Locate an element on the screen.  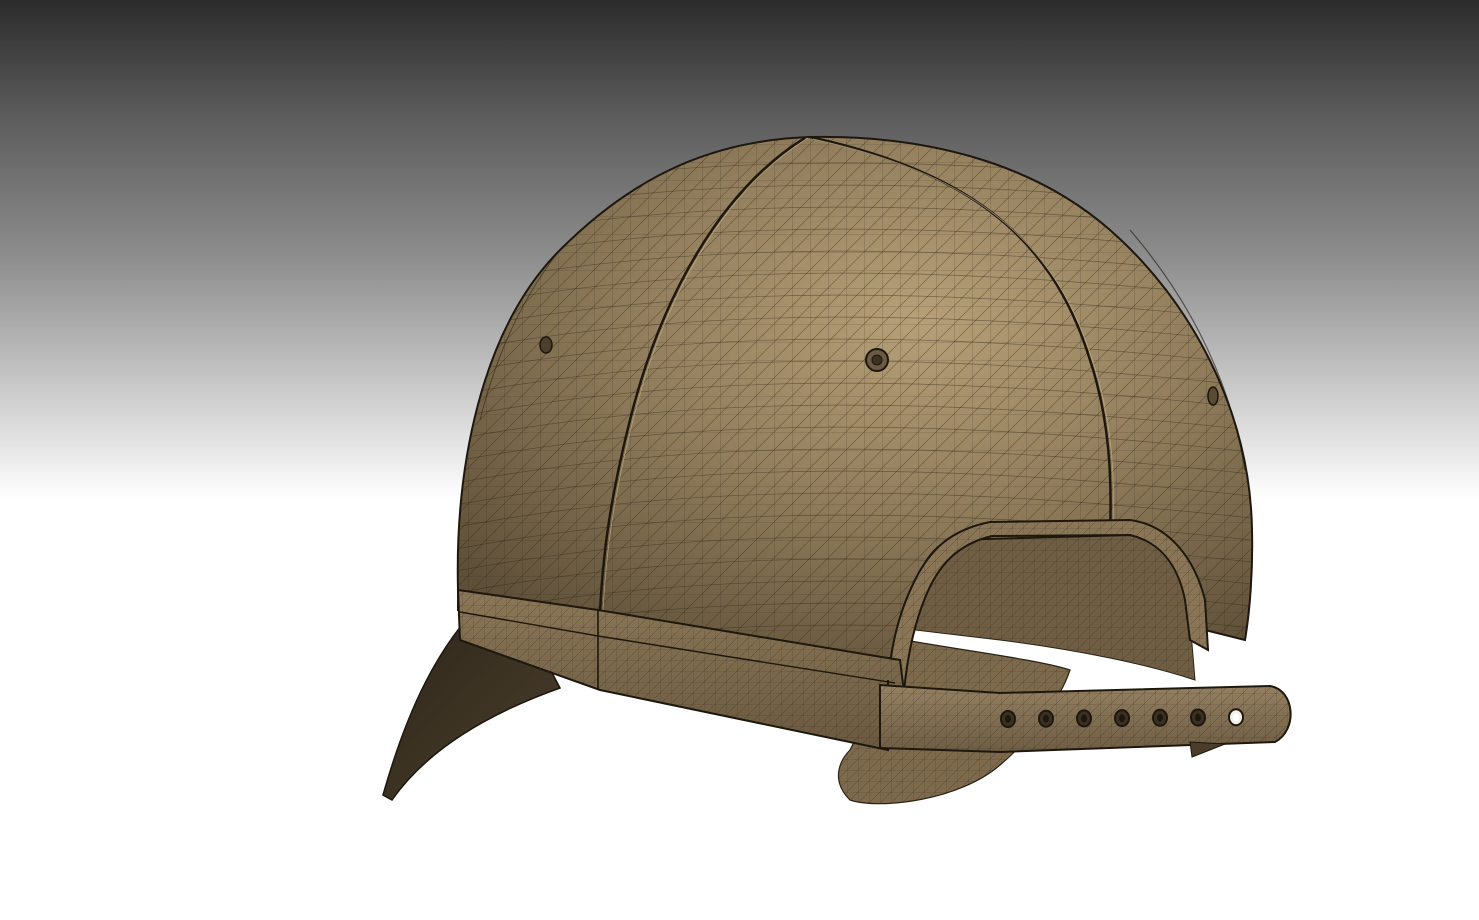
eyelet-right is located at coordinates (1213, 396).